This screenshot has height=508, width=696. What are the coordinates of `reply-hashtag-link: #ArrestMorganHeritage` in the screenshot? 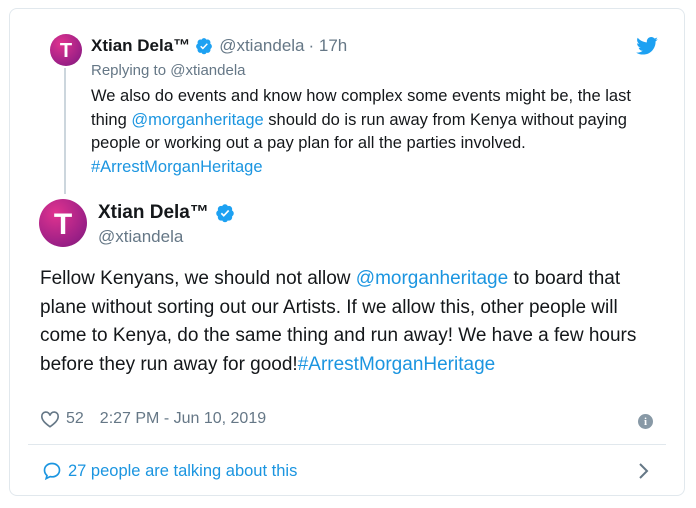 It's located at (177, 167).